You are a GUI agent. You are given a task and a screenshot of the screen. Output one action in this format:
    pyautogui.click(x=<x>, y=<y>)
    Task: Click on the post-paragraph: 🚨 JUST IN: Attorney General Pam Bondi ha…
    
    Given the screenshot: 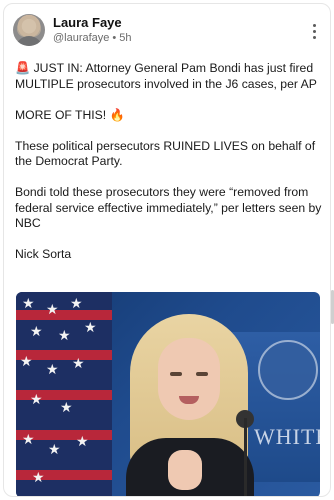 What is the action you would take?
    pyautogui.click(x=171, y=76)
    